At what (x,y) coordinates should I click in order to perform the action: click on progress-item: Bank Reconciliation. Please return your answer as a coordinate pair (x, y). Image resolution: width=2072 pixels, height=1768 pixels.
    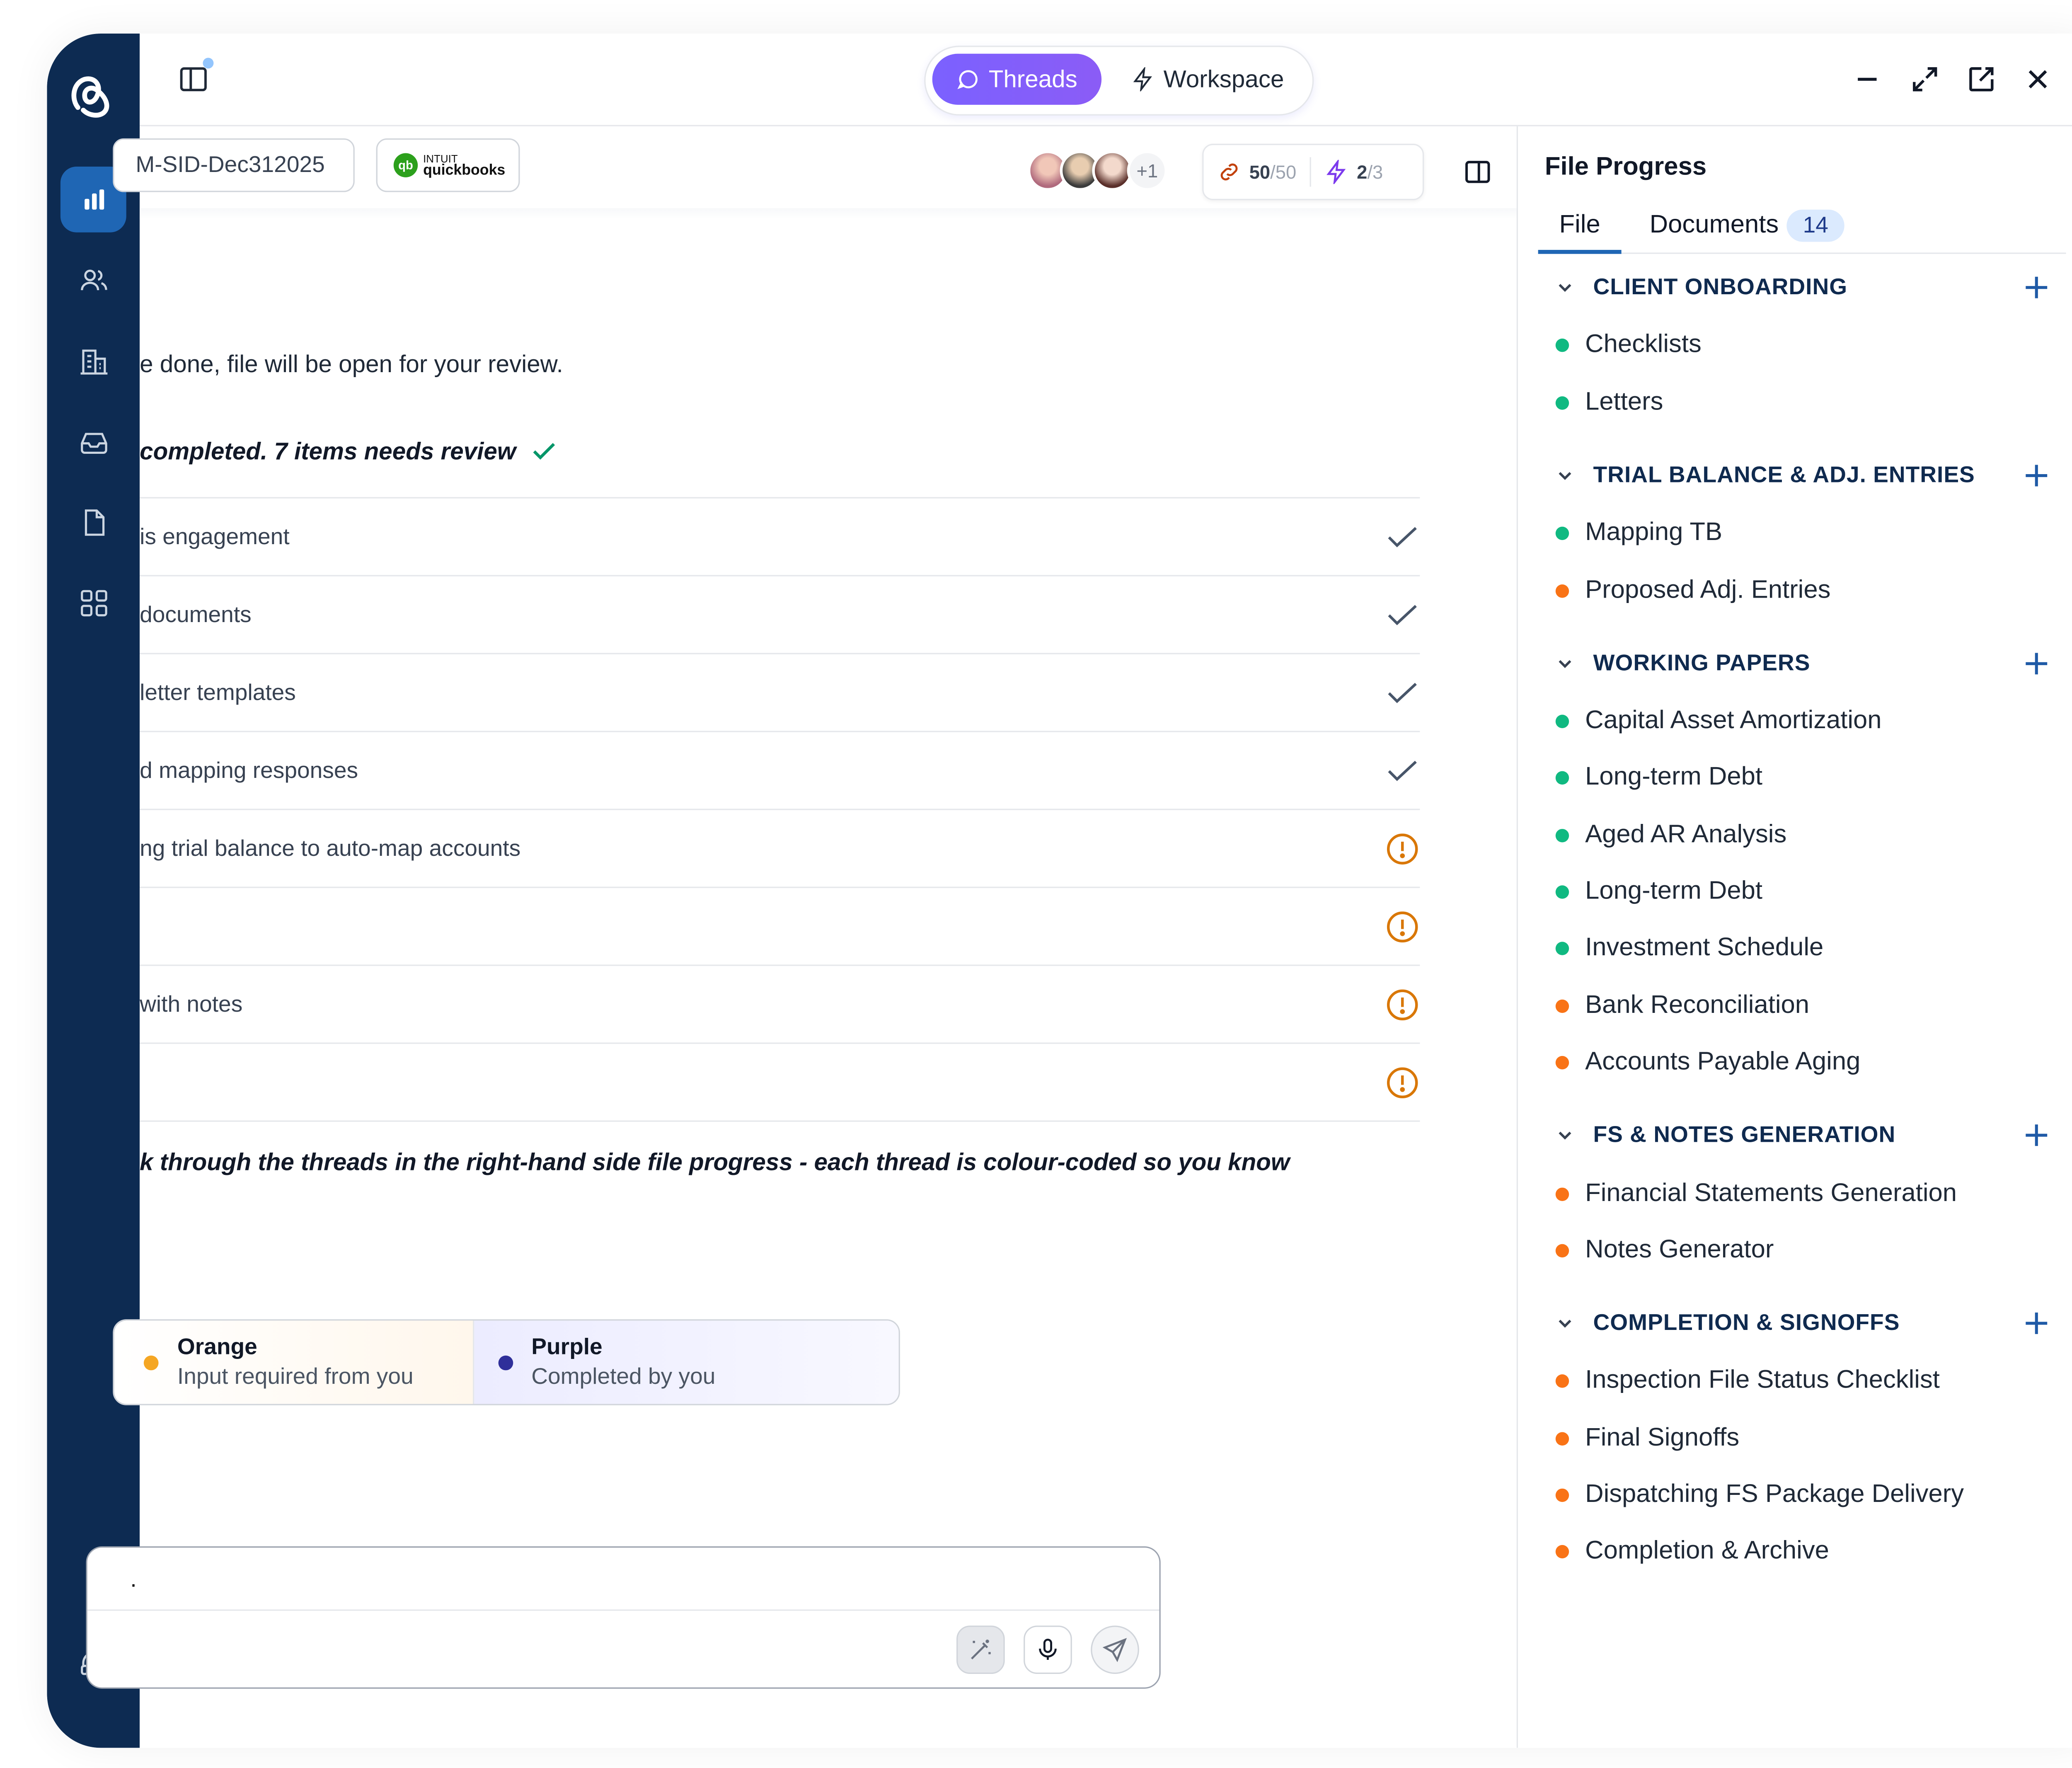
    Looking at the image, I should click on (1682, 1005).